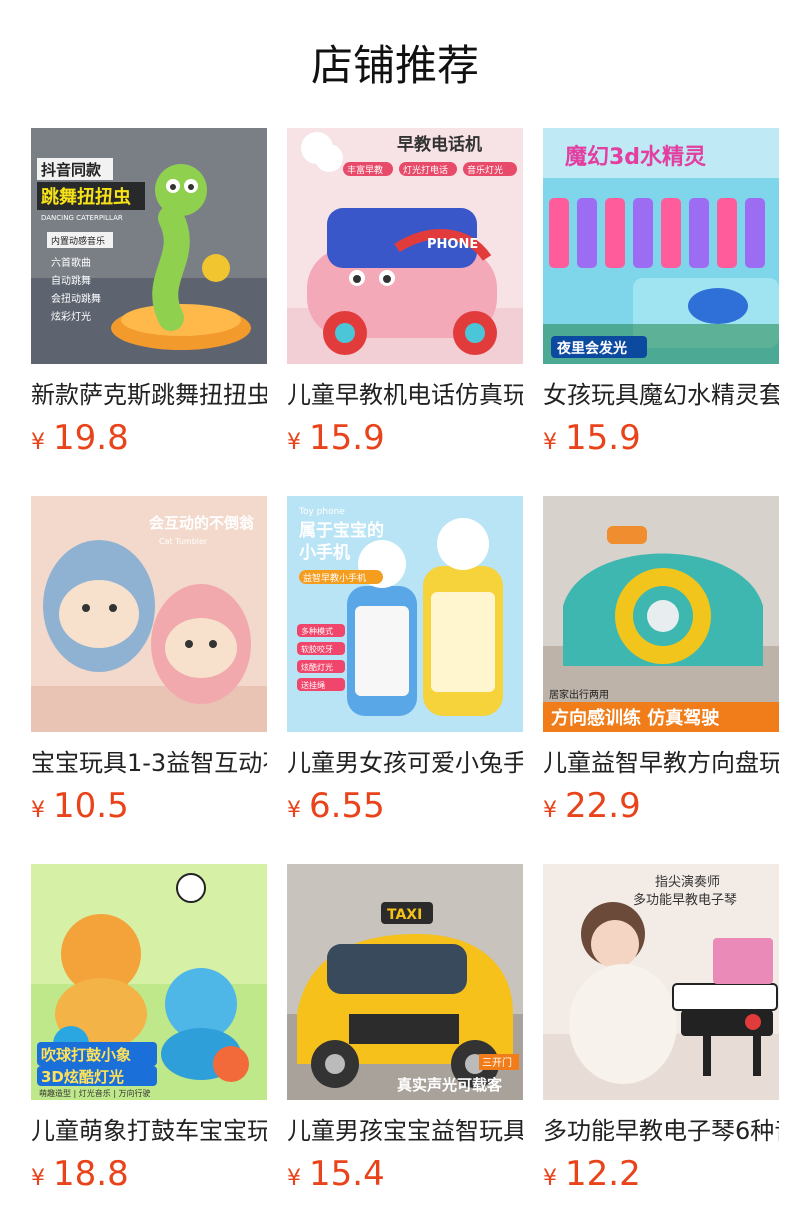 Image resolution: width=790 pixels, height=1232 pixels. Describe the element at coordinates (603, 806) in the screenshot. I see `price-value: 22.9` at that location.